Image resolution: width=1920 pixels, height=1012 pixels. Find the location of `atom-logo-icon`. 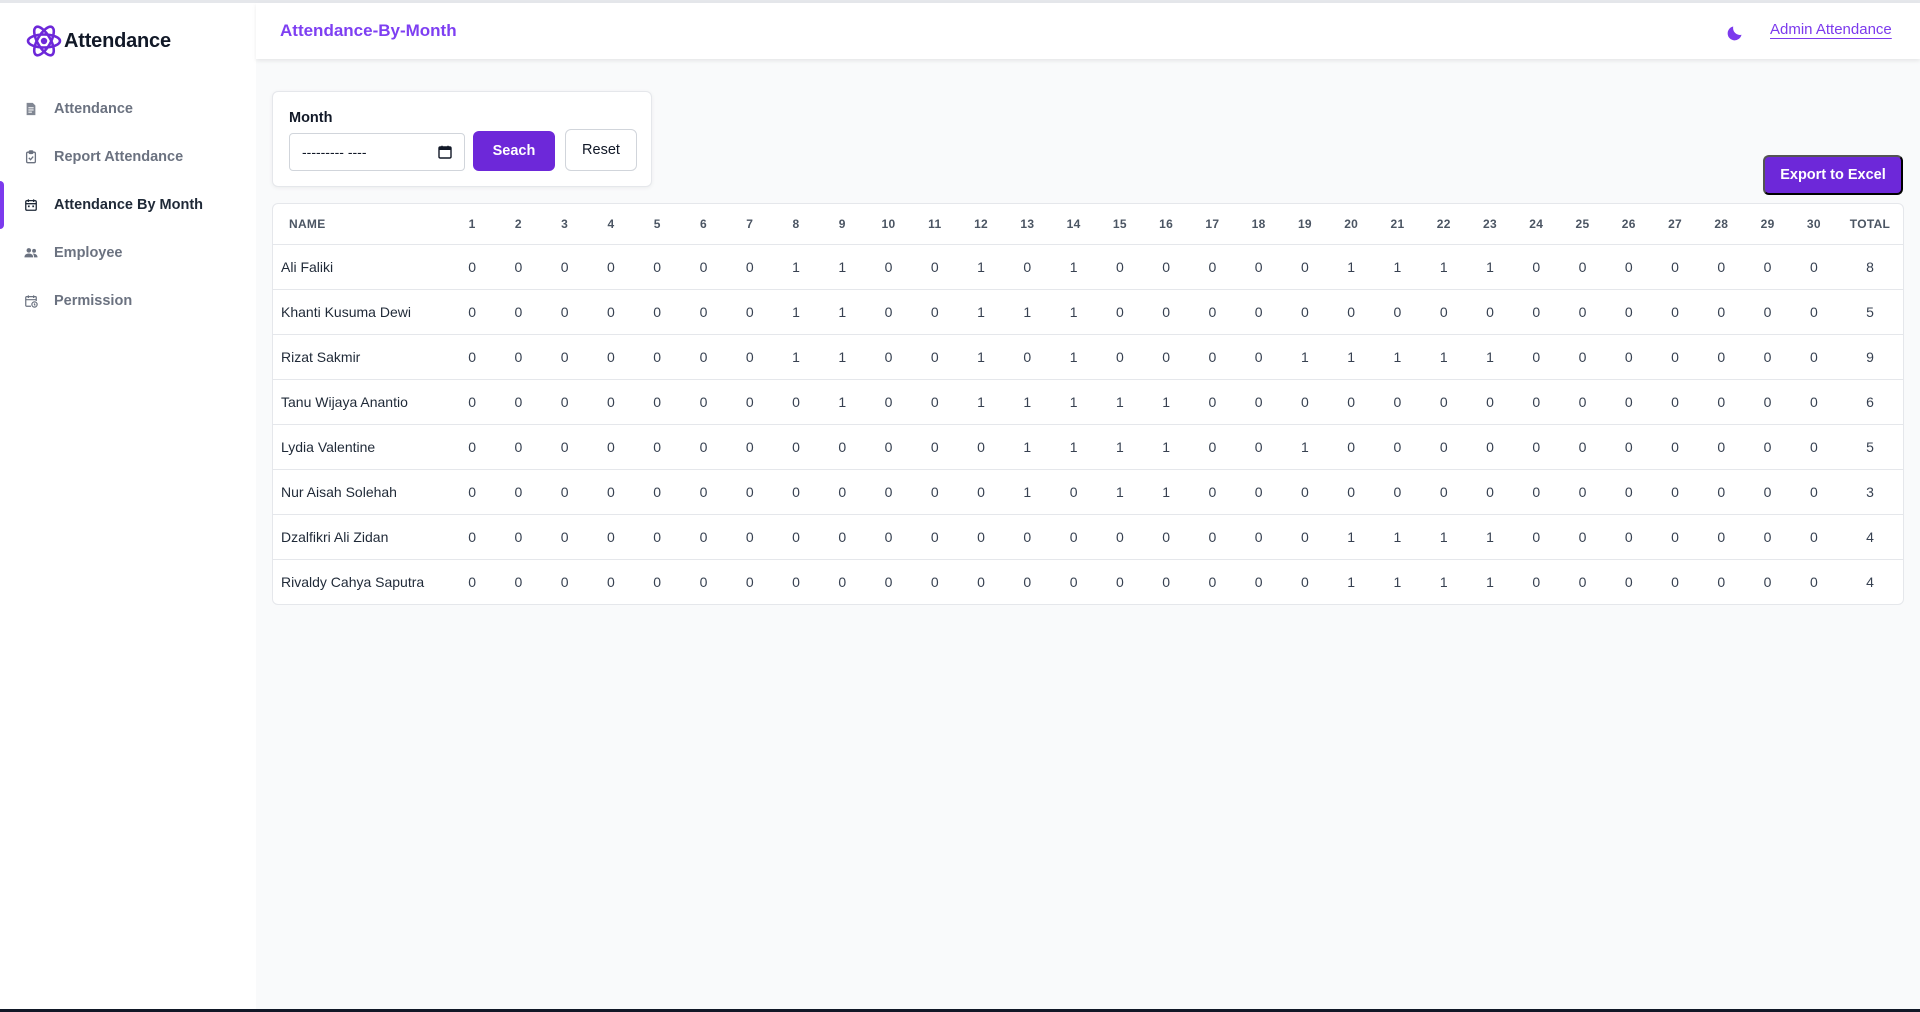

atom-logo-icon is located at coordinates (44, 41).